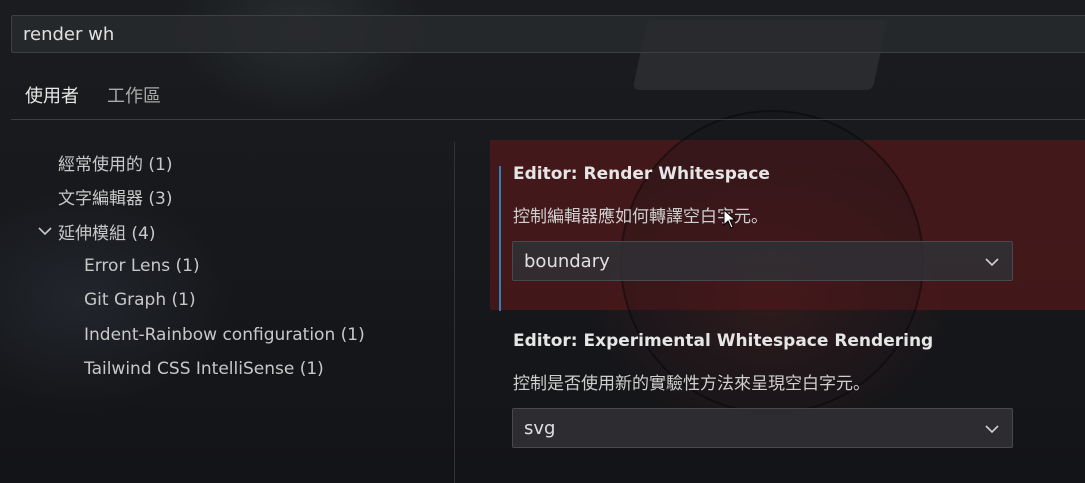 This screenshot has width=1085, height=483. Describe the element at coordinates (500, 238) in the screenshot. I see `setting-focus-indicator` at that location.